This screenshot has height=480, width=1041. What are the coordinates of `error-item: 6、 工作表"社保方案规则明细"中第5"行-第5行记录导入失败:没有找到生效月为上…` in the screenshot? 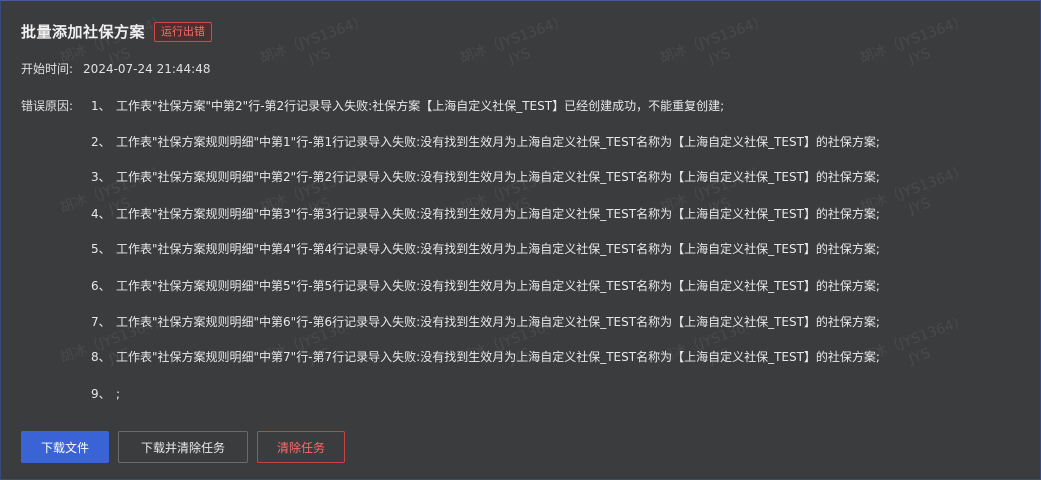 It's located at (561, 285).